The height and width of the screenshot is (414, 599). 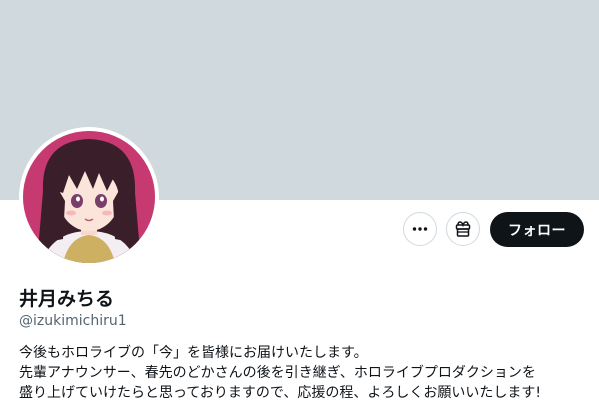 What do you see at coordinates (193, 353) in the screenshot?
I see `bio-line: 今後もホロライブの「今」を皆様にお届けいたします。` at bounding box center [193, 353].